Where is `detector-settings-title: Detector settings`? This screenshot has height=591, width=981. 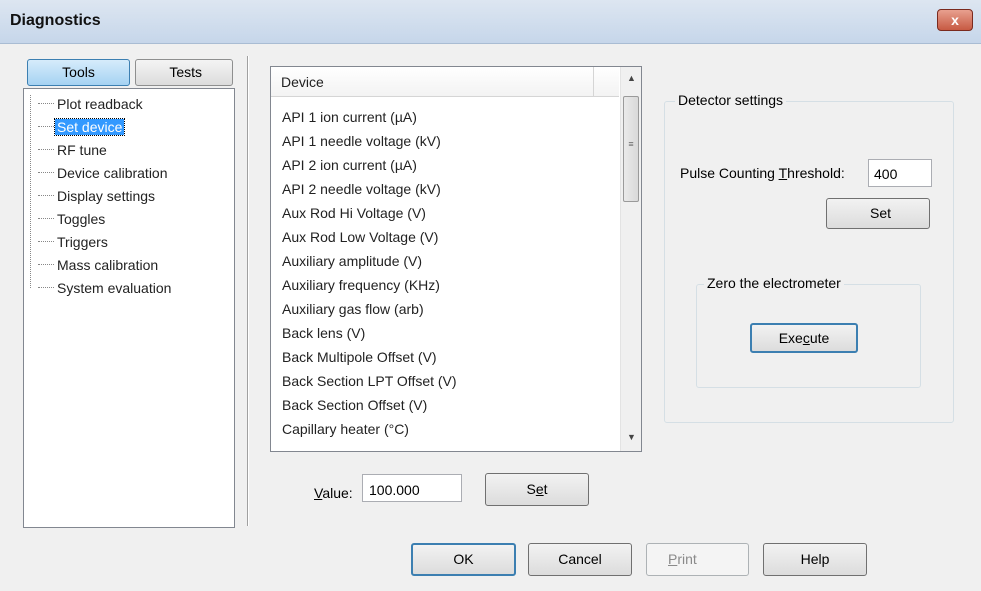
detector-settings-title: Detector settings is located at coordinates (731, 100).